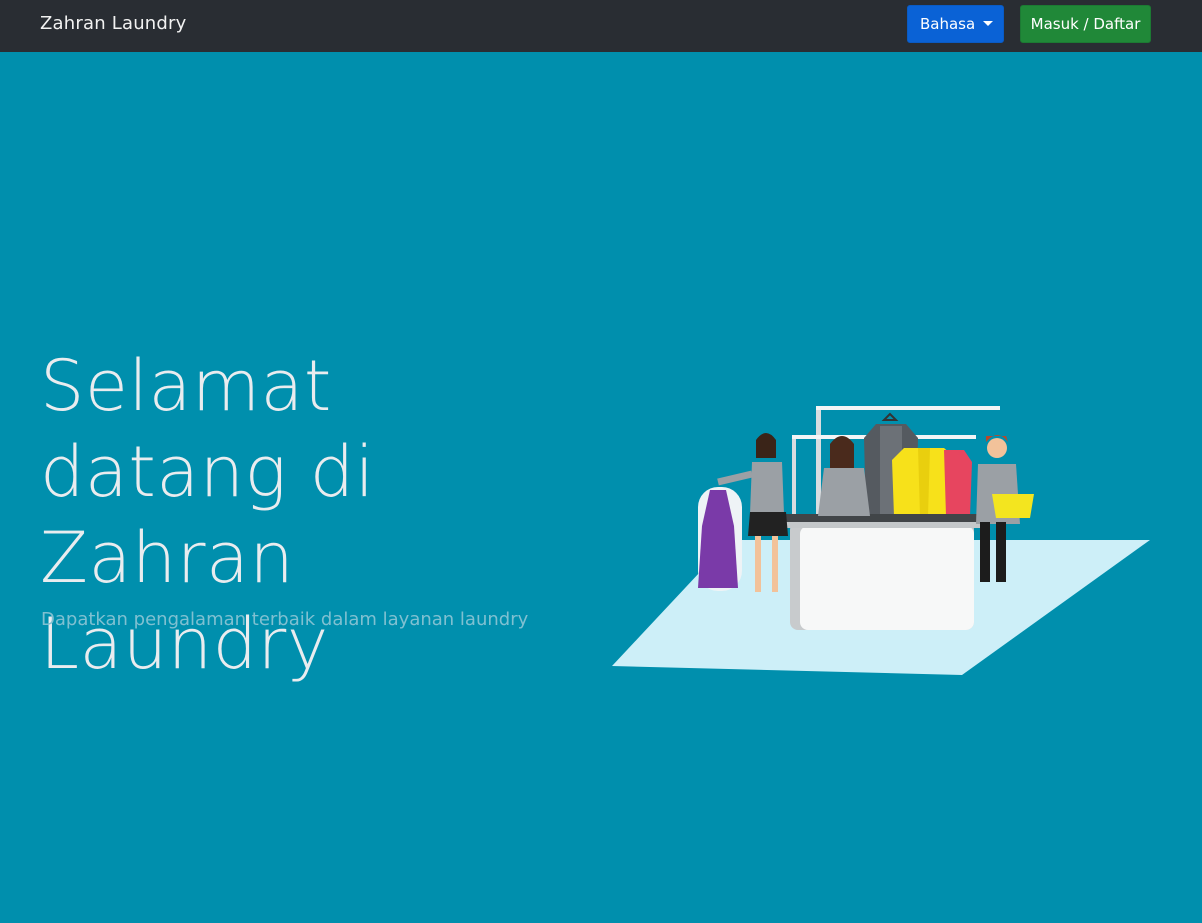  Describe the element at coordinates (207, 515) in the screenshot. I see `hero-title: Selamat datang di Zahran Laundry` at that location.